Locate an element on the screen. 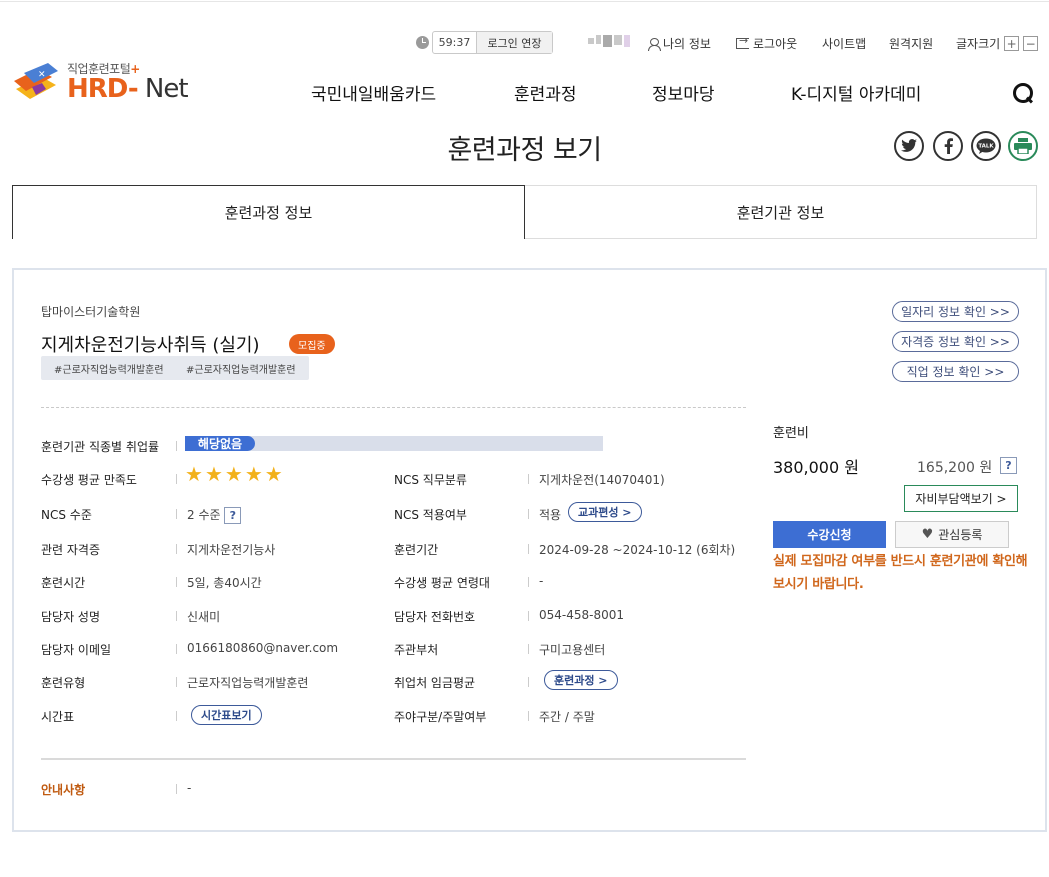 This screenshot has width=1049, height=877. employment-rate-label: 훈련기관 직종별 취업률 is located at coordinates (100, 447).